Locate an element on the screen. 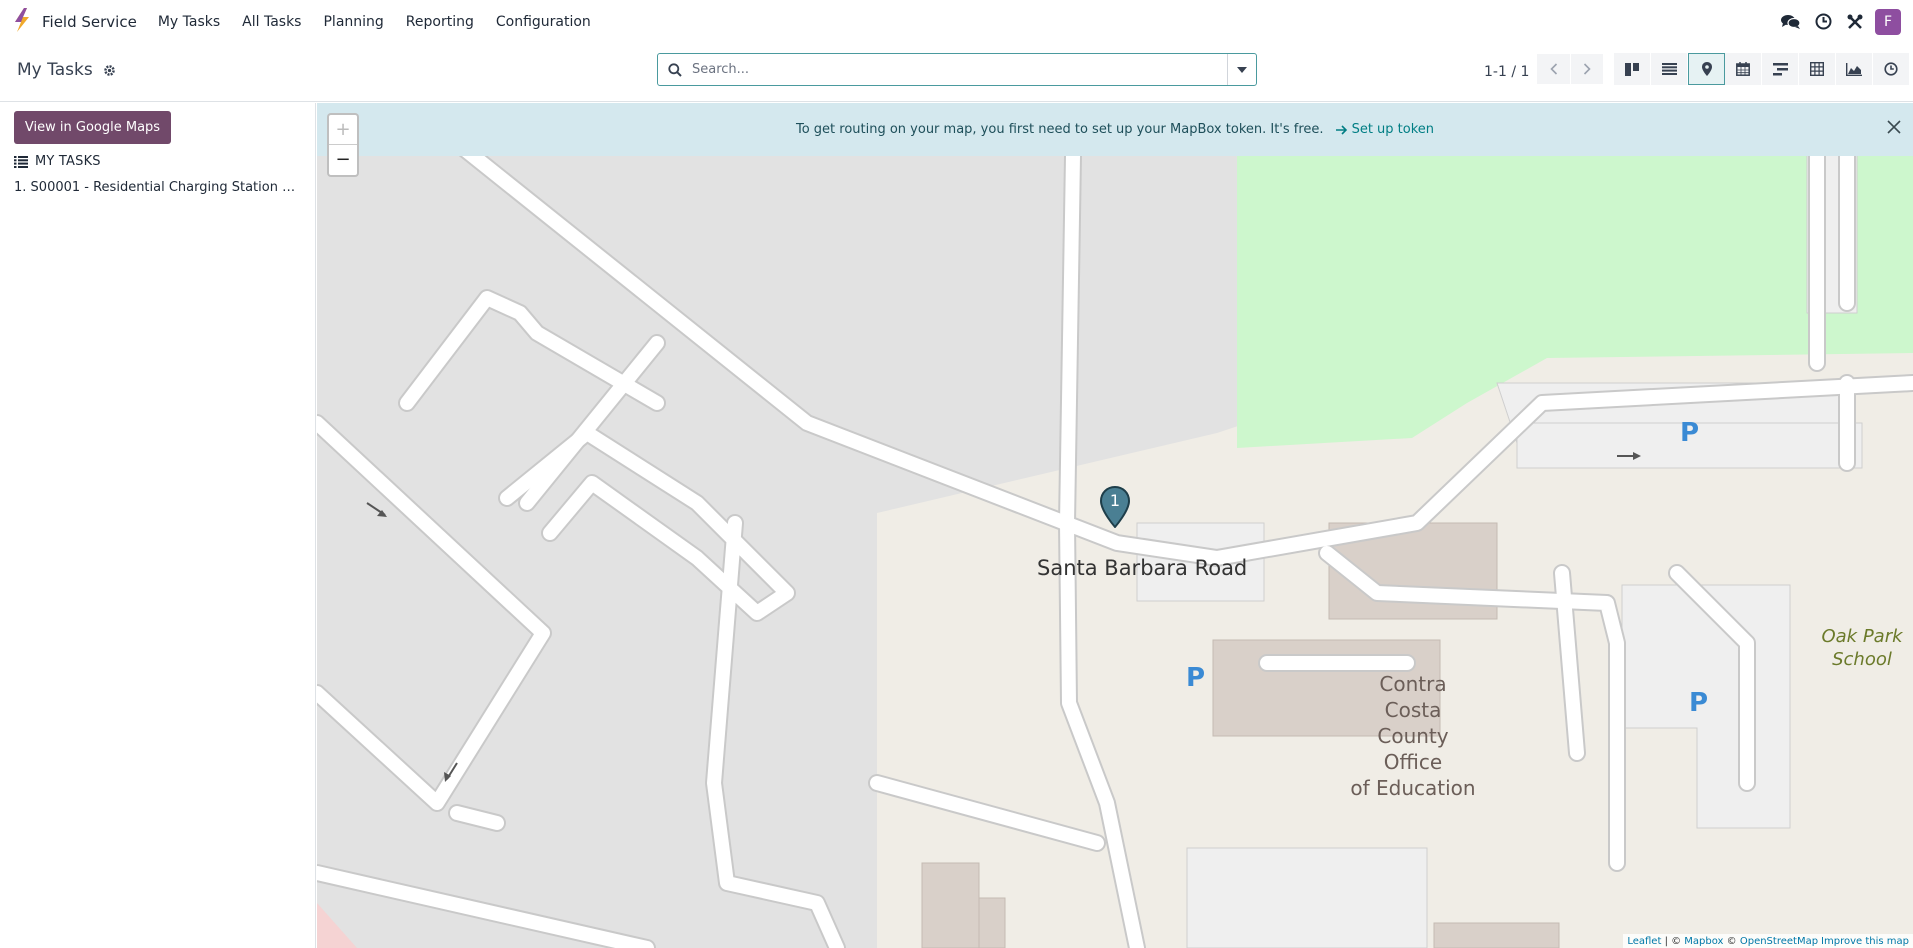 The image size is (1913, 948). building-label-line: Contra is located at coordinates (1413, 684).